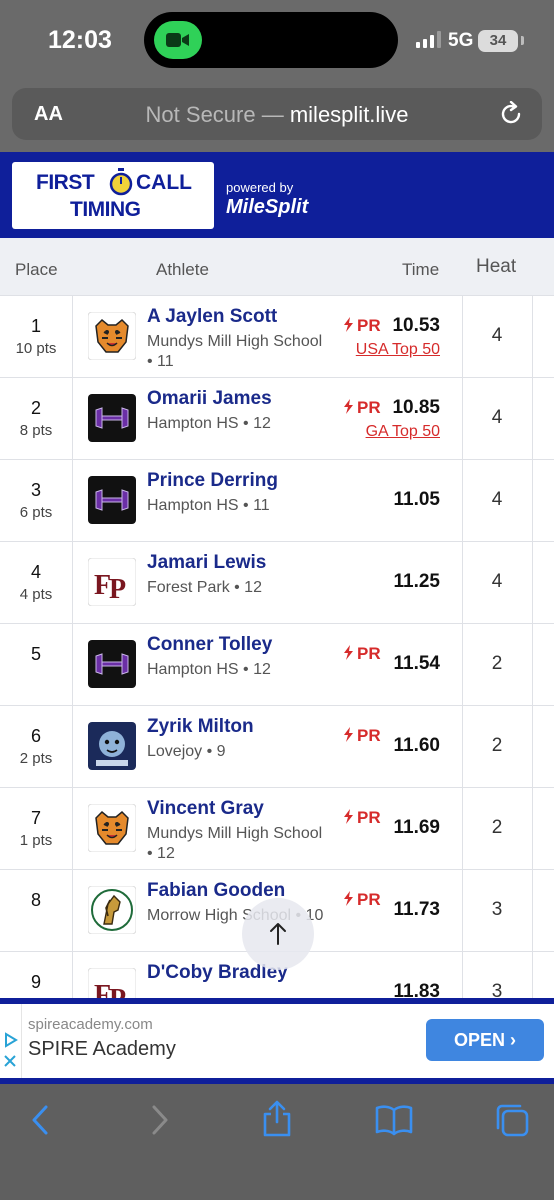  I want to click on mark-time: 11.73, so click(417, 909).